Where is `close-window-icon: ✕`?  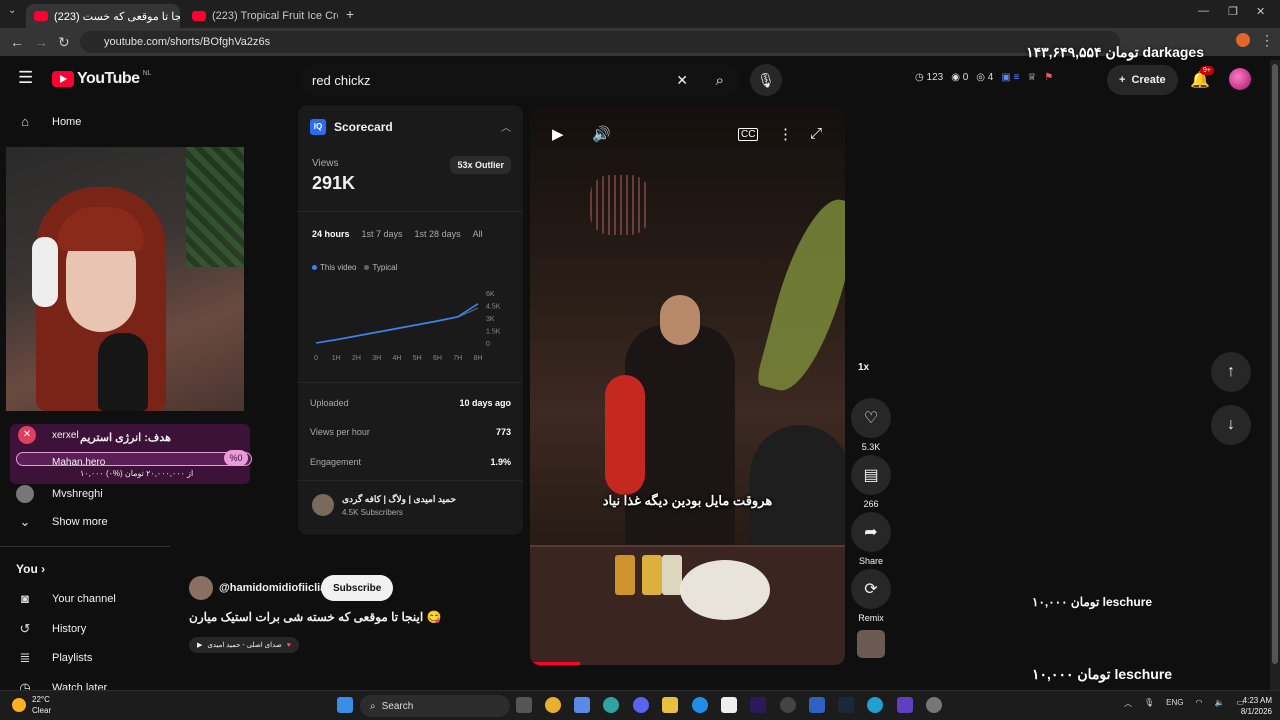
close-window-icon: ✕ is located at coordinates (1260, 11).